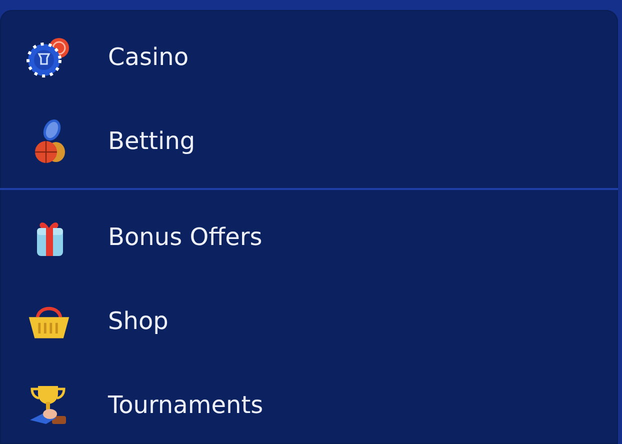  What do you see at coordinates (49, 57) in the screenshot?
I see `casino-chips-icon` at bounding box center [49, 57].